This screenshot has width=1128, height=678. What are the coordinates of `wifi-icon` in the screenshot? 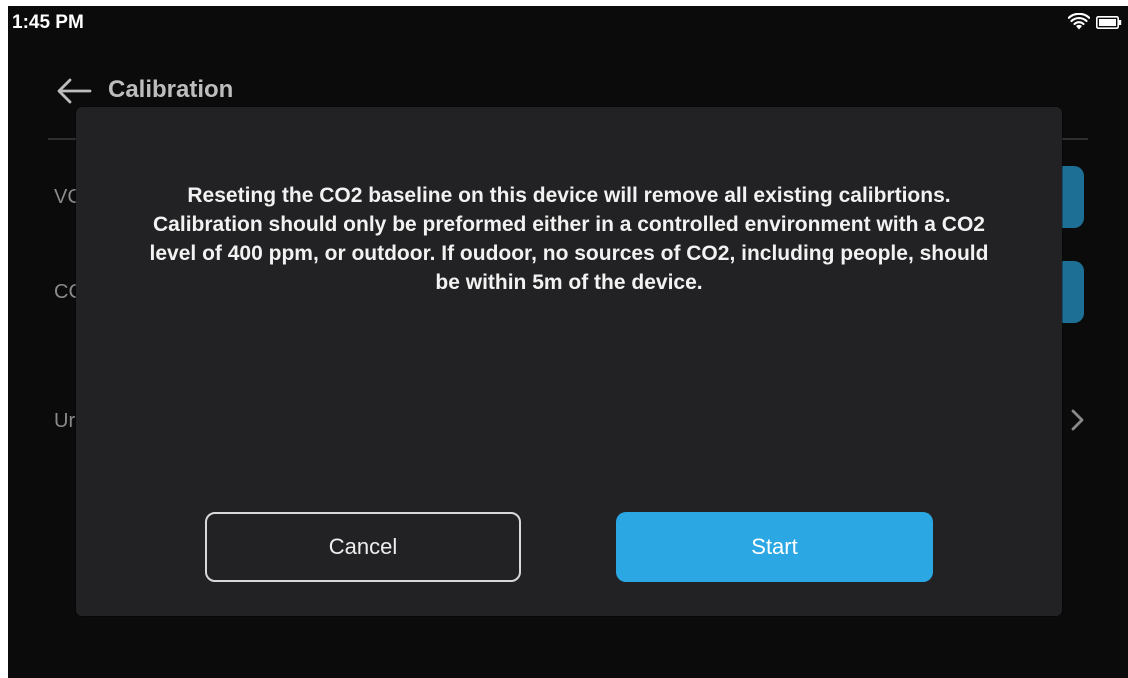 It's located at (1079, 21).